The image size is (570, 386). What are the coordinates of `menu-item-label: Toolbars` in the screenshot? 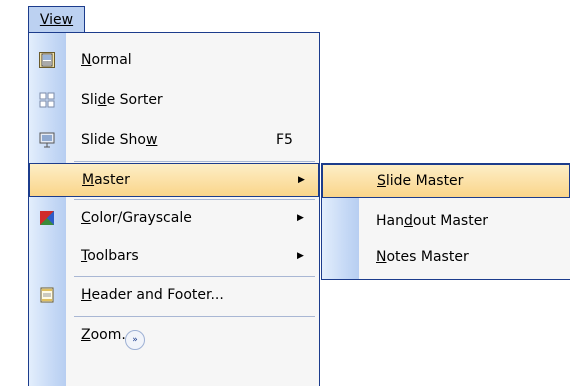 It's located at (110, 256).